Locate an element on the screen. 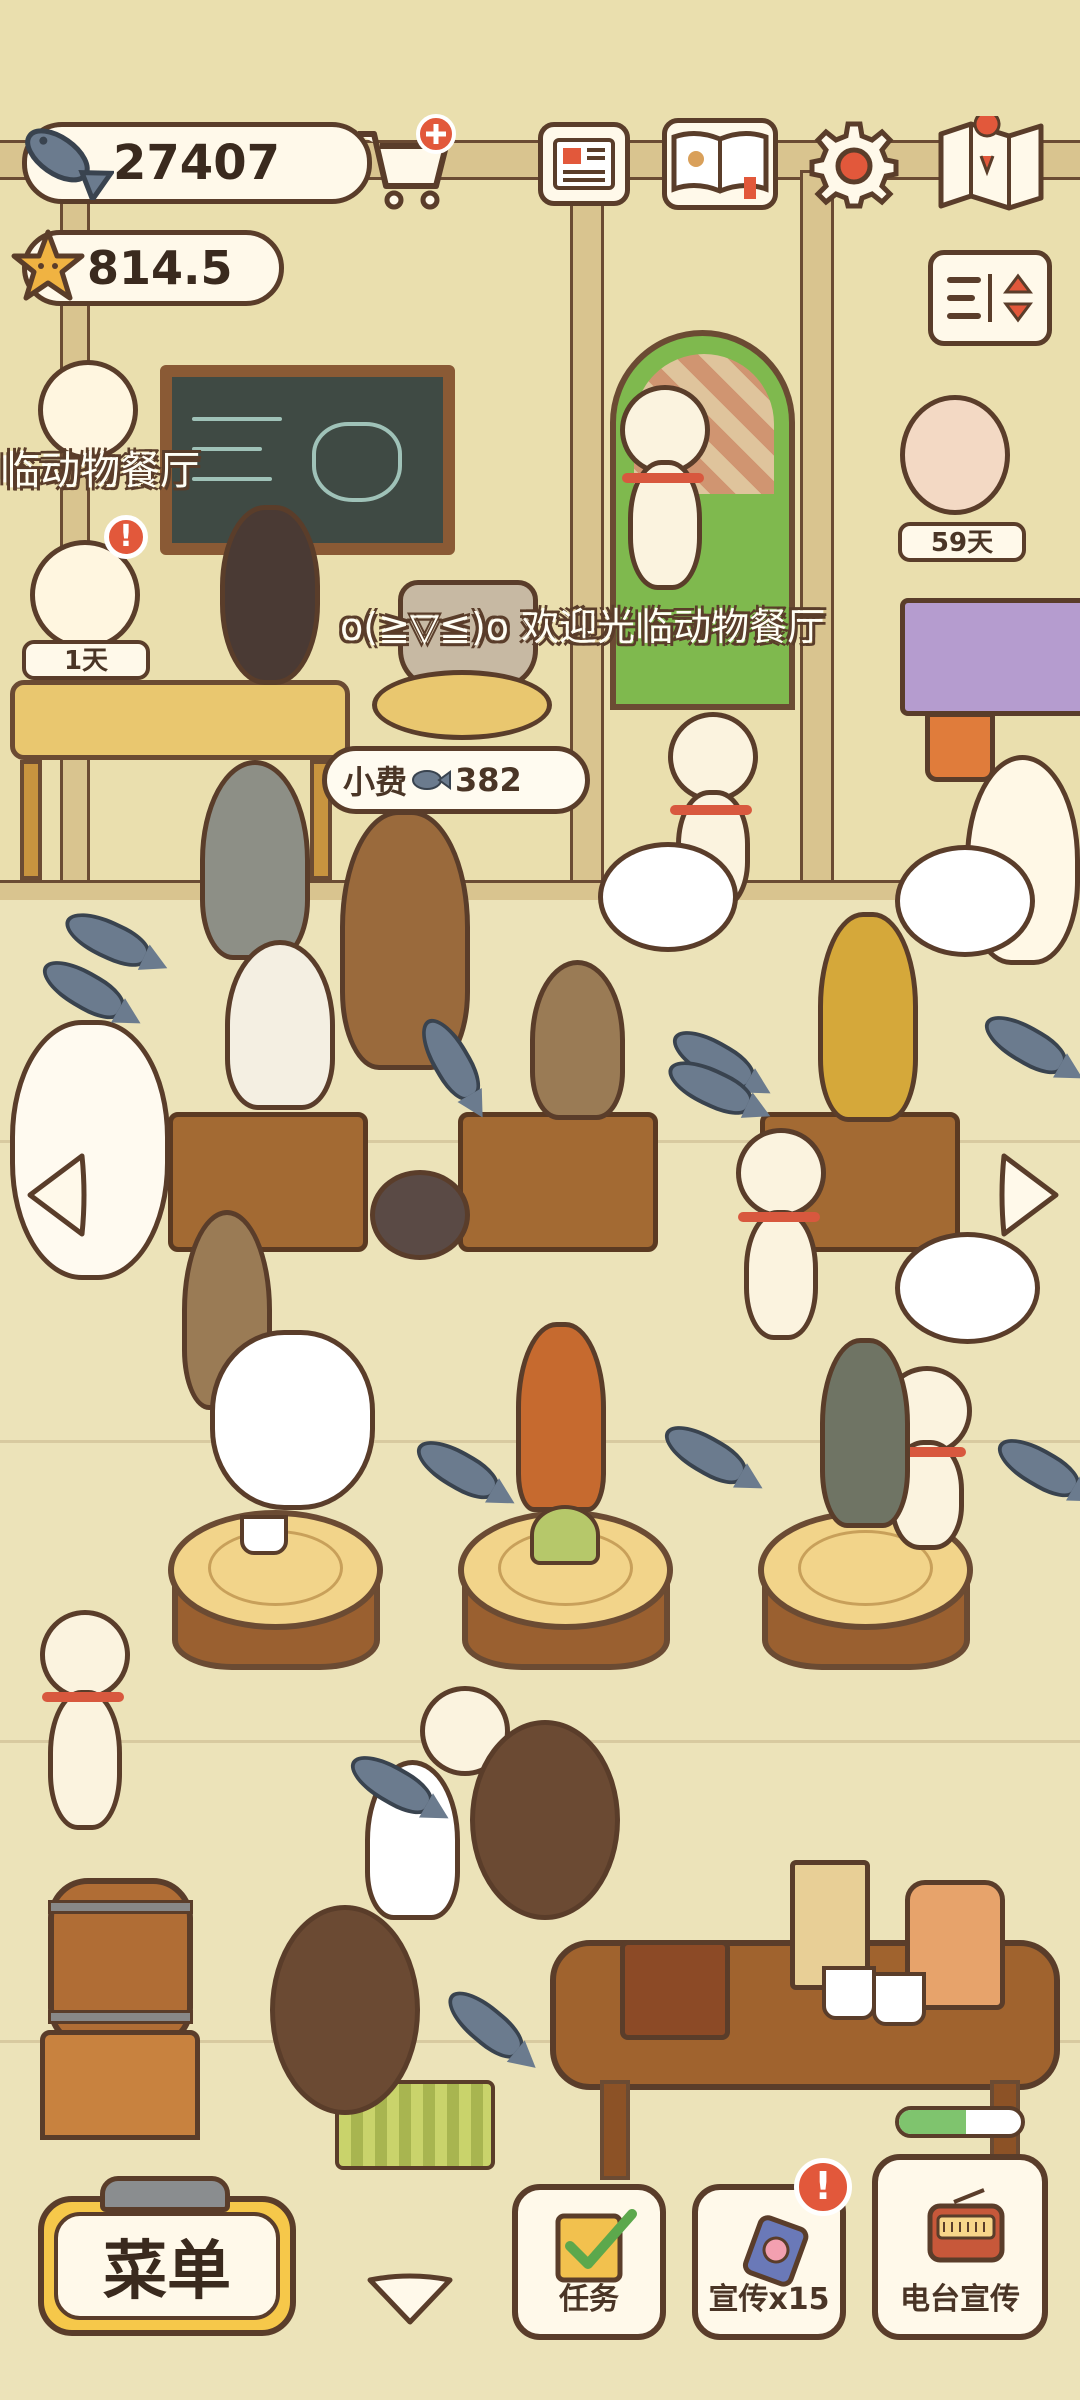 This screenshot has width=1080, height=2400. checklist-icon is located at coordinates (596, 2246).